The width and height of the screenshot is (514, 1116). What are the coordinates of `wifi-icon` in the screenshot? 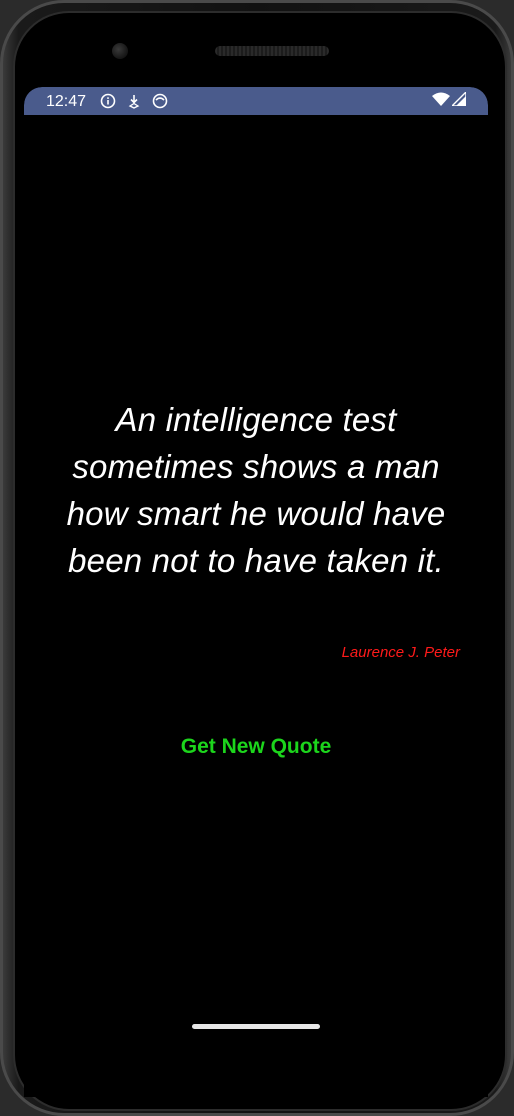 It's located at (441, 101).